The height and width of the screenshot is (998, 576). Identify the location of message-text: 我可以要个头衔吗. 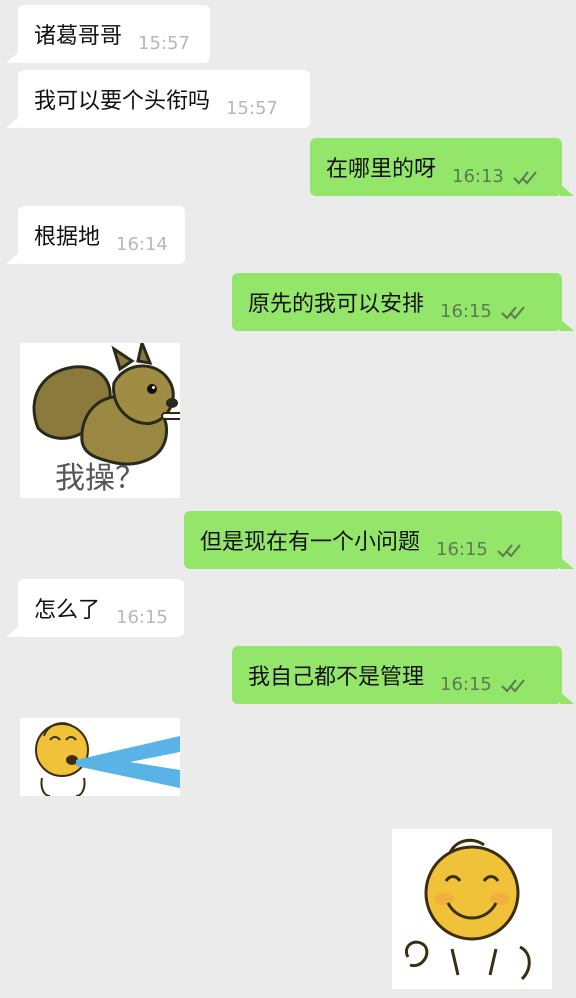
(122, 101).